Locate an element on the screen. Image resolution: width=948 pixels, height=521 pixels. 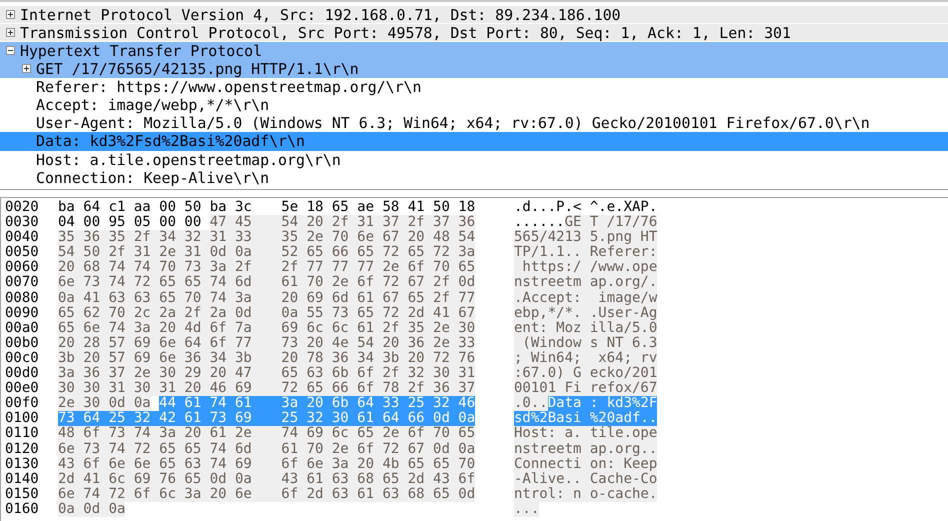
offset-label: 0070 is located at coordinates (22, 283).